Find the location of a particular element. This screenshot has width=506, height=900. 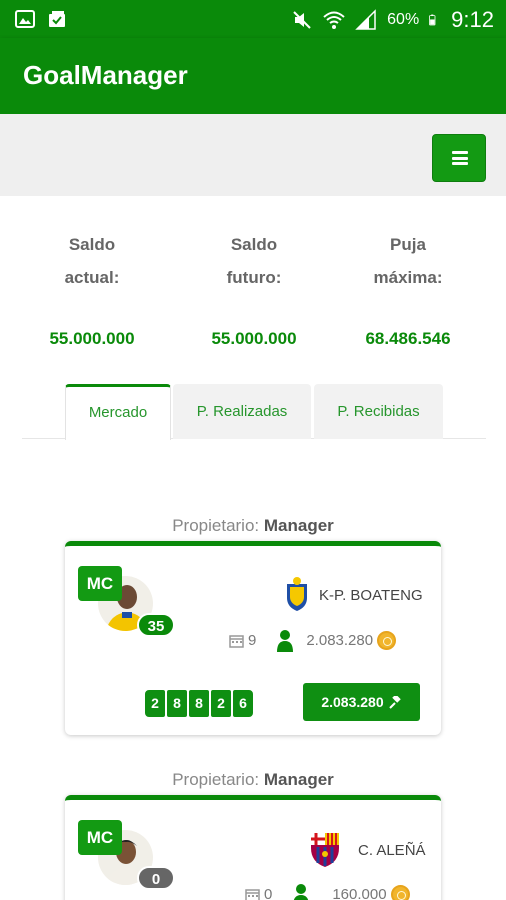

player-meta: 9 2.083.280 is located at coordinates (313, 640).